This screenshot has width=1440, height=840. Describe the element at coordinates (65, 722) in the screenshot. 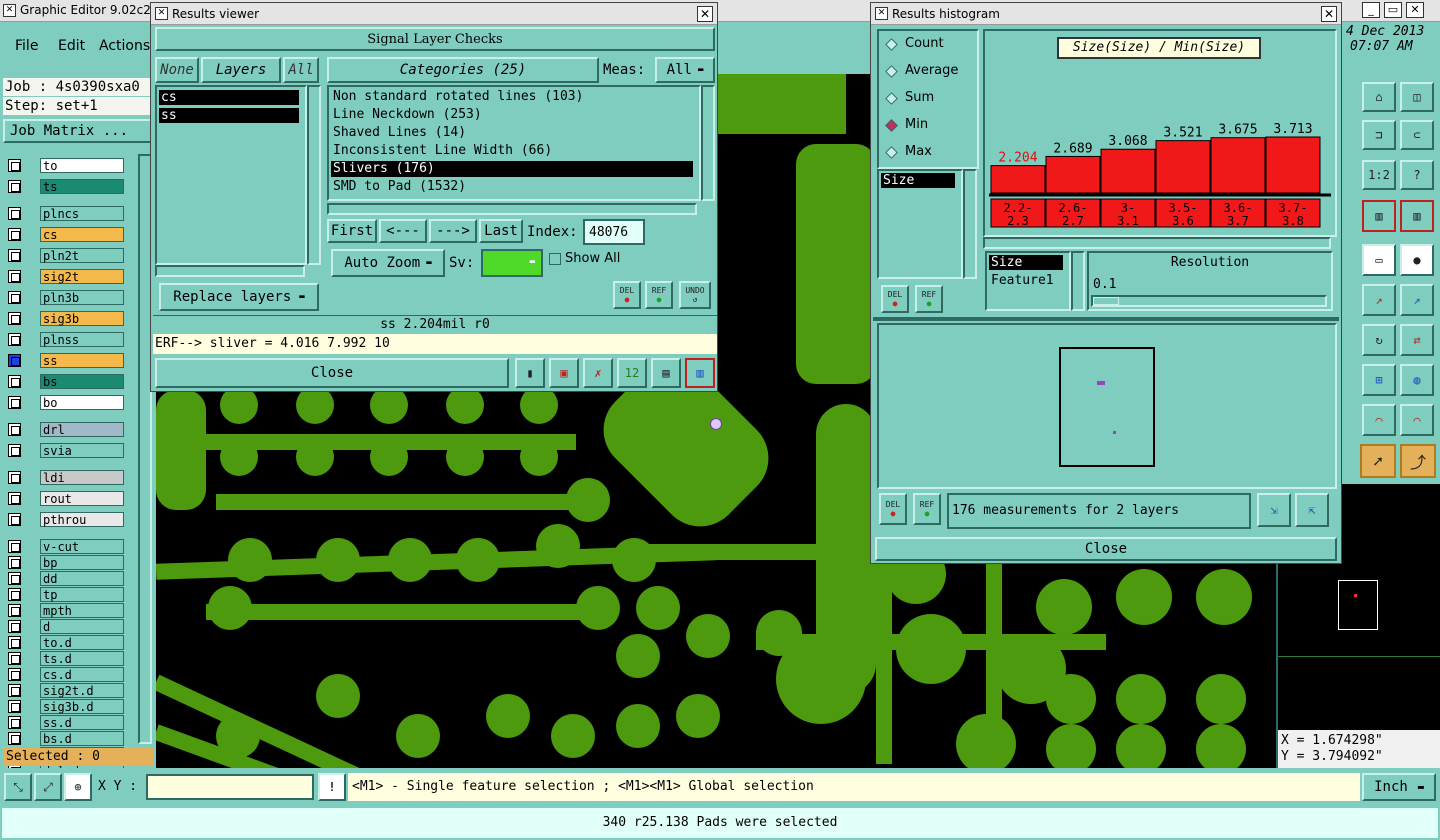

I see `layer-row: ss.d` at that location.